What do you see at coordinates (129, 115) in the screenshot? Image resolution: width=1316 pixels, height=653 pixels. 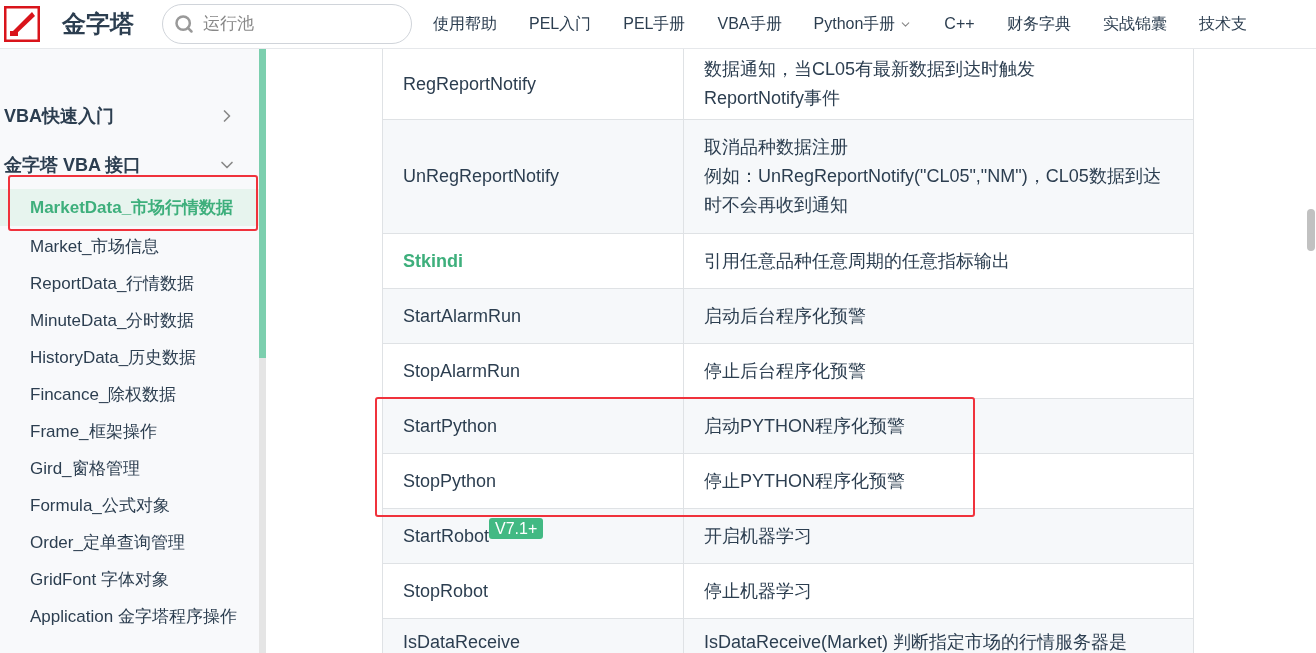 I see `sidebar-group: VBA快速入门` at bounding box center [129, 115].